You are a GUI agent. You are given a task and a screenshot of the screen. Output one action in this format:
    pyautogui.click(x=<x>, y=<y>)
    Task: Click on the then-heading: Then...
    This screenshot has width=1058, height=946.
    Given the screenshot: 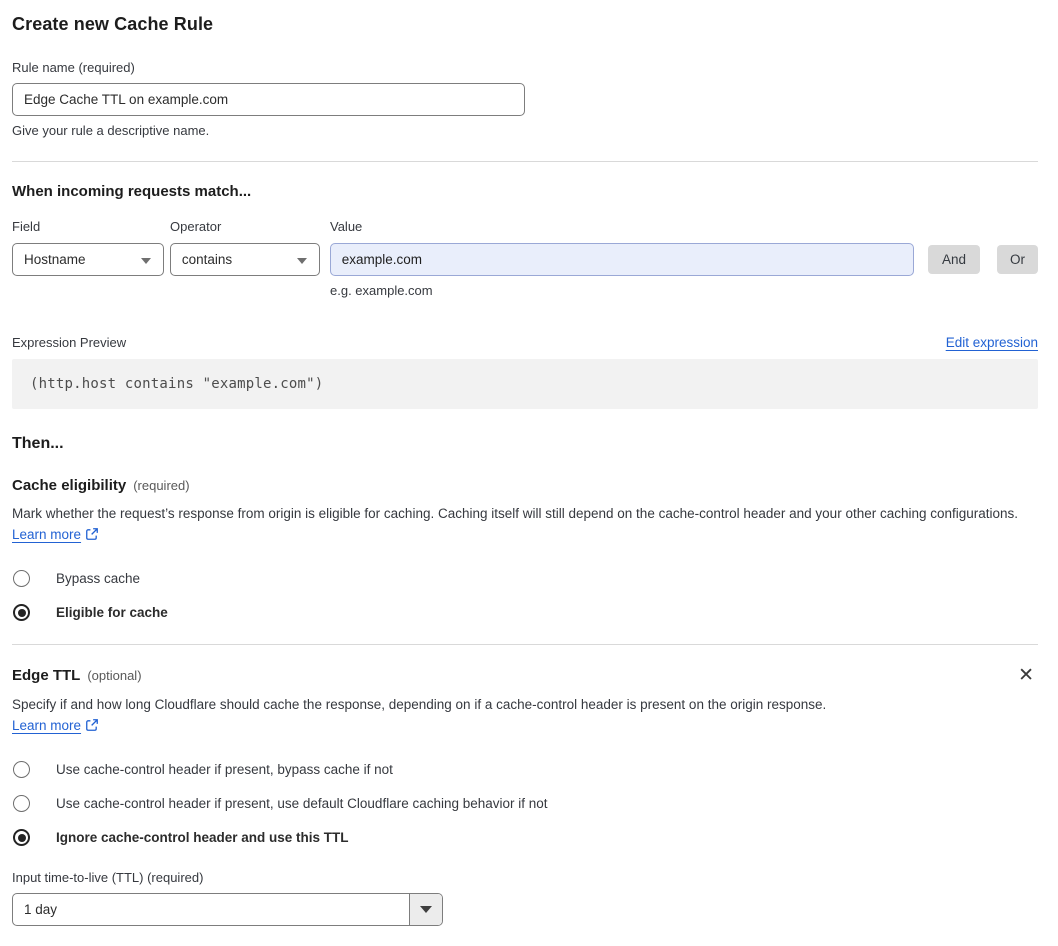 What is the action you would take?
    pyautogui.click(x=38, y=443)
    